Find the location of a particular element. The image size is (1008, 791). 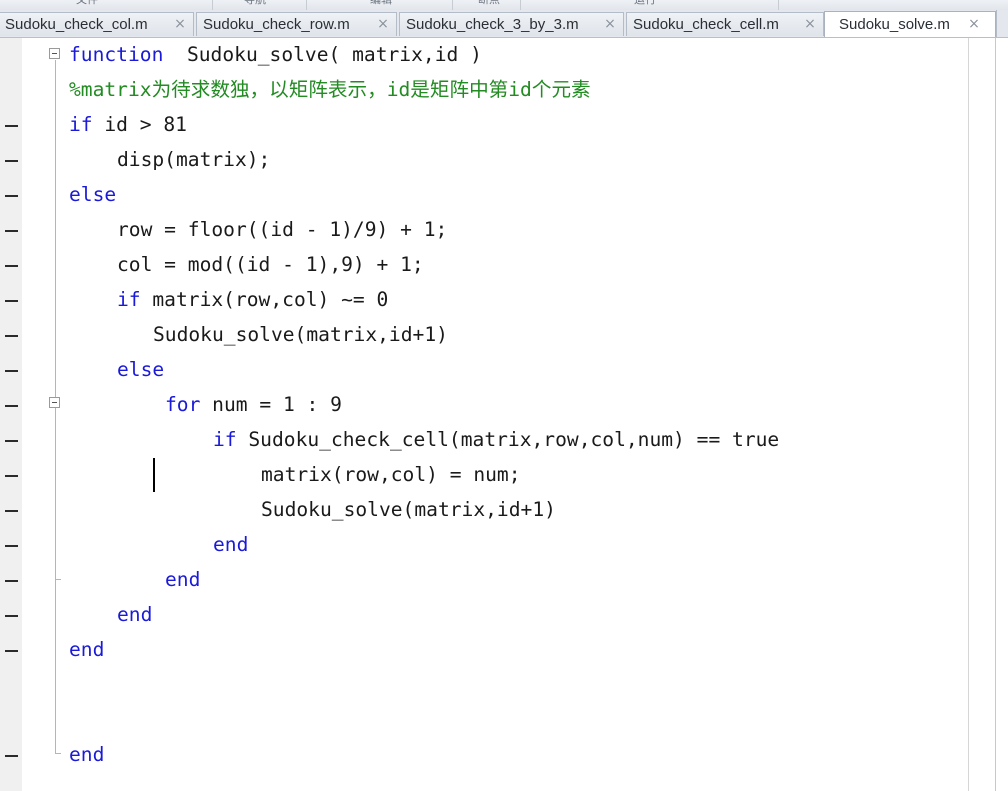

keyword: function is located at coordinates (116, 54).